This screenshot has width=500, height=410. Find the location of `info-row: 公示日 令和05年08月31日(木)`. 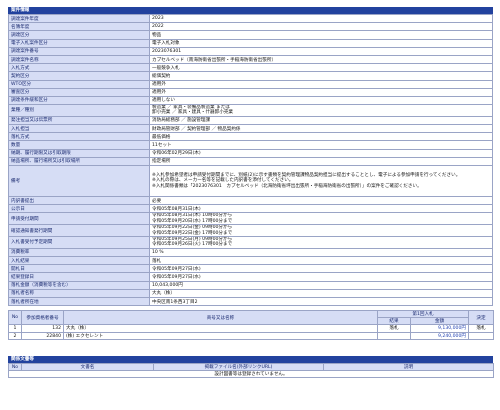

info-row: 公示日 令和05年08月31日(木) is located at coordinates (250, 209).